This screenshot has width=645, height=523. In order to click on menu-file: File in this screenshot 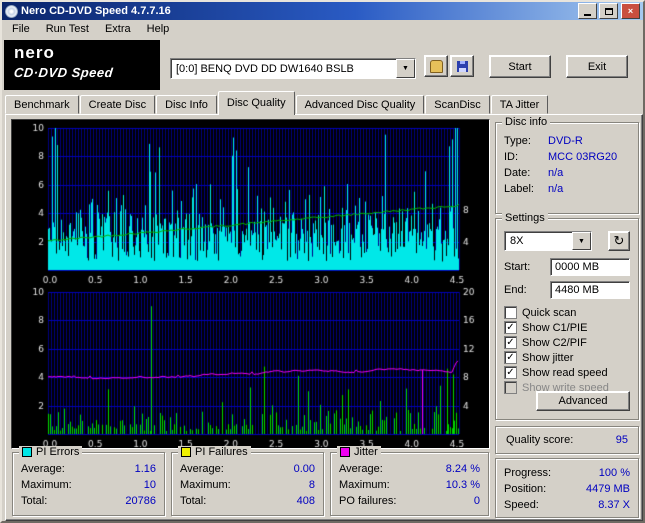, I will do `click(21, 29)`.